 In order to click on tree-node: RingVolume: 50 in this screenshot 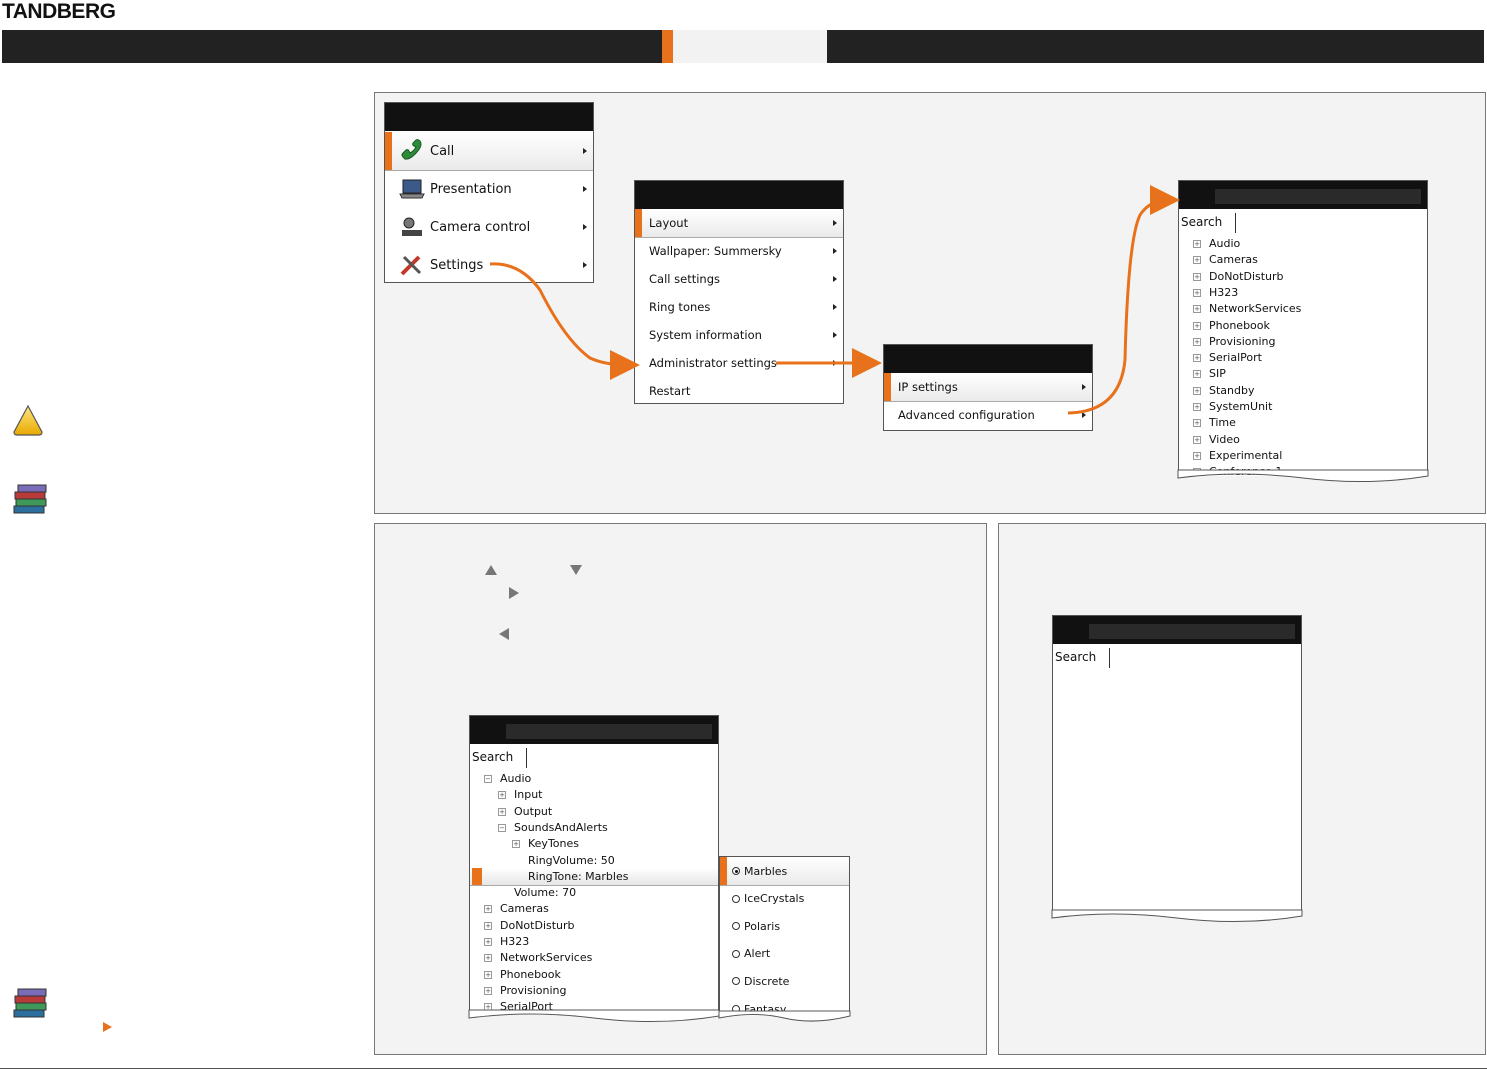, I will do `click(563, 861)`.